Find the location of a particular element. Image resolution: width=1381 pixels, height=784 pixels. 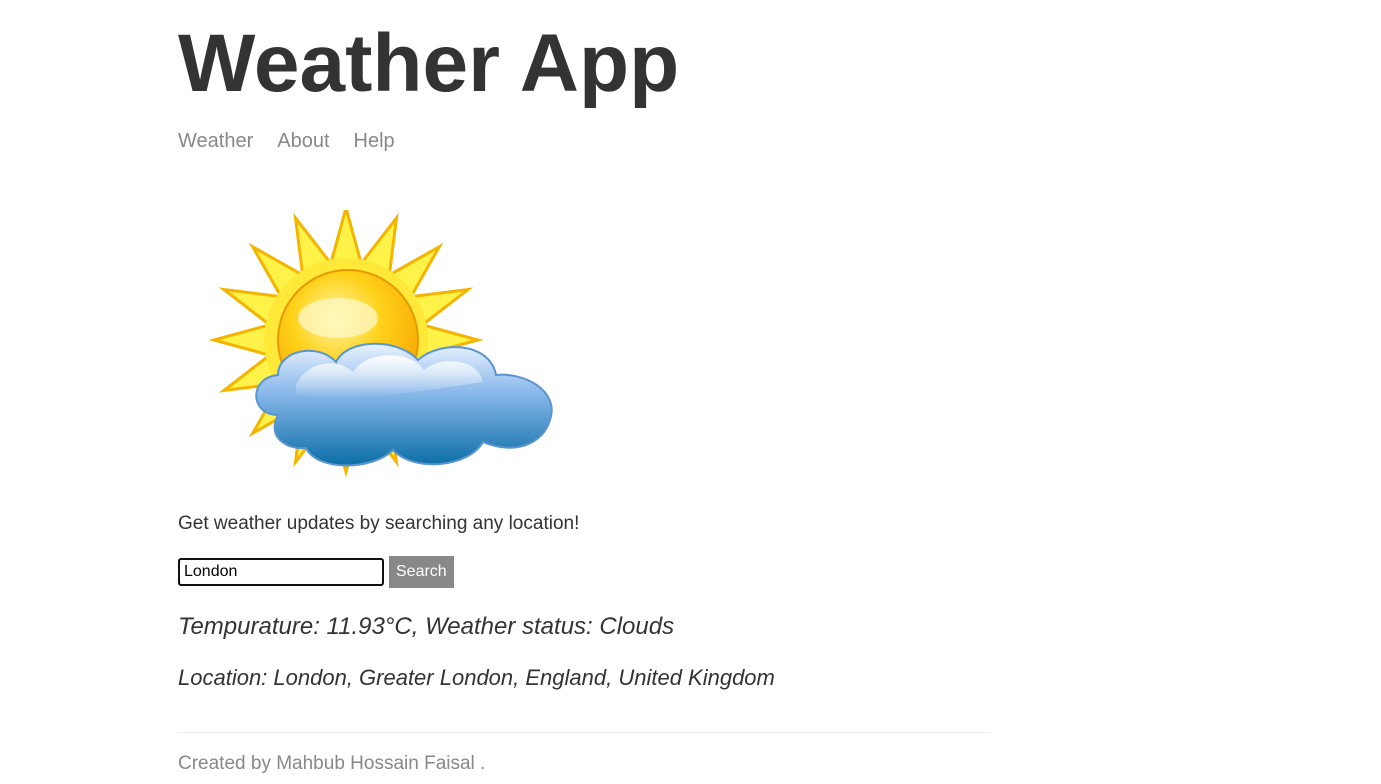

search-button: Search is located at coordinates (421, 572).